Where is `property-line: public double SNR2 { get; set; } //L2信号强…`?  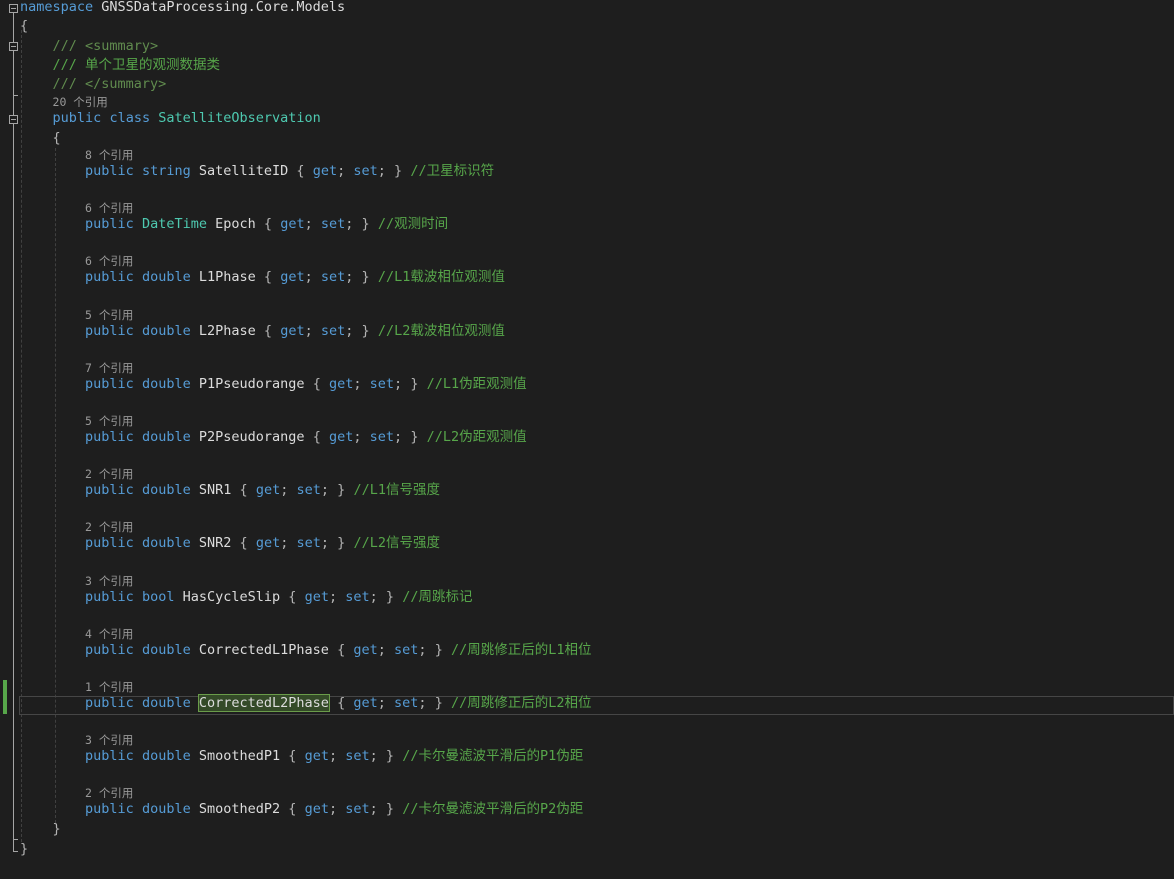 property-line: public double SNR2 { get; set; } //L2信号强… is located at coordinates (230, 543).